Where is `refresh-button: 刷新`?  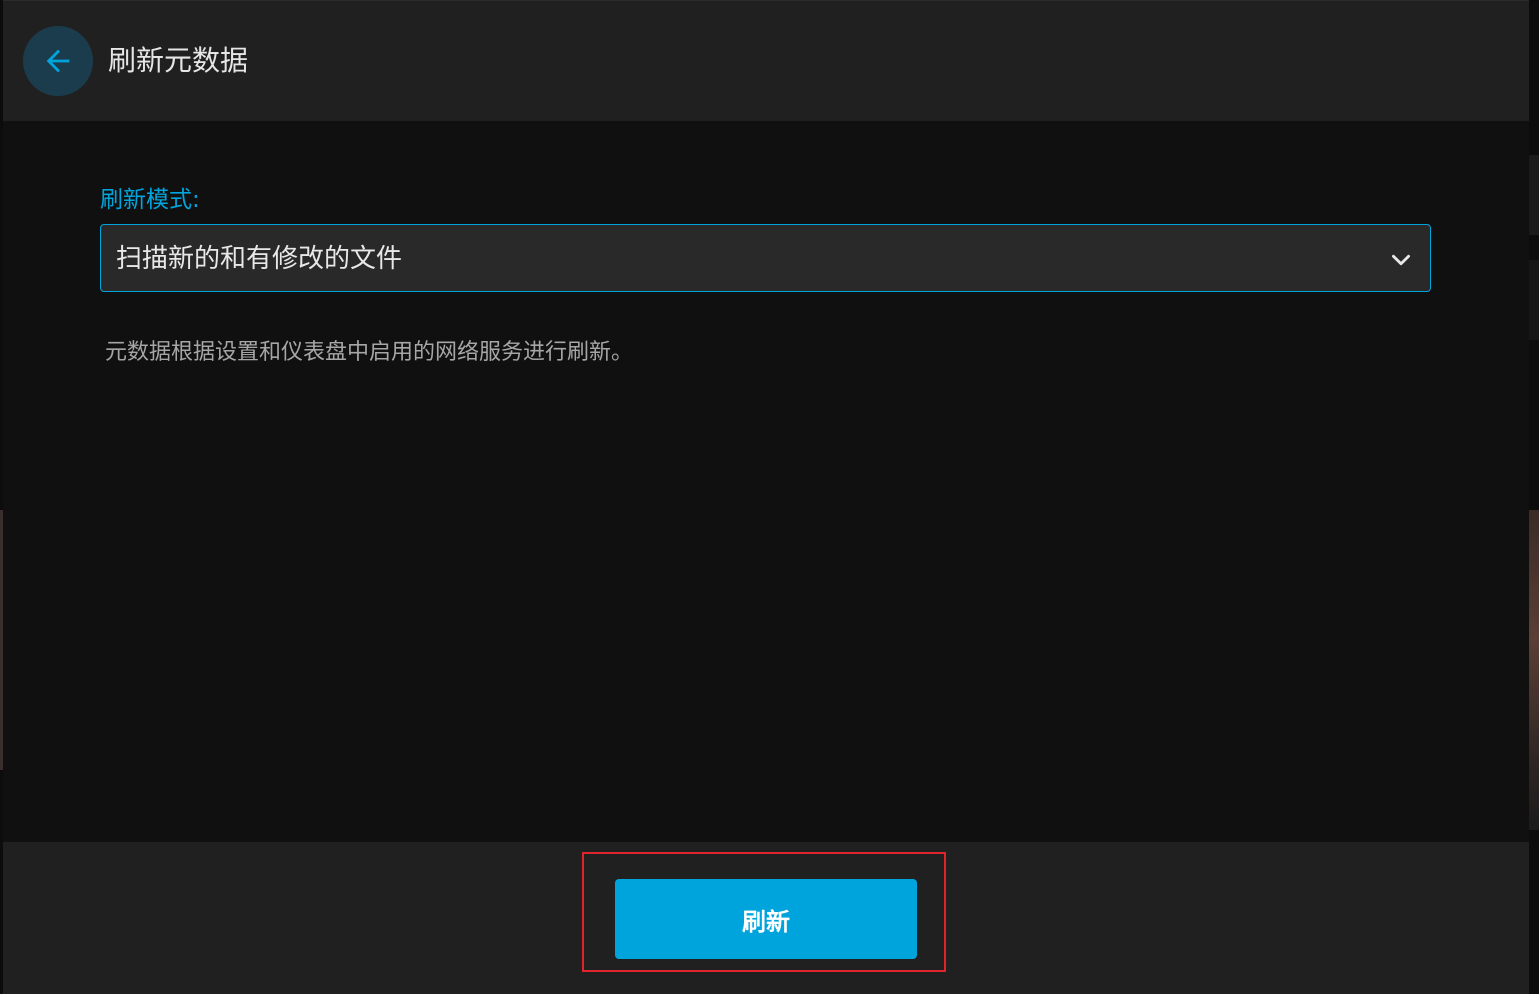
refresh-button: 刷新 is located at coordinates (766, 919).